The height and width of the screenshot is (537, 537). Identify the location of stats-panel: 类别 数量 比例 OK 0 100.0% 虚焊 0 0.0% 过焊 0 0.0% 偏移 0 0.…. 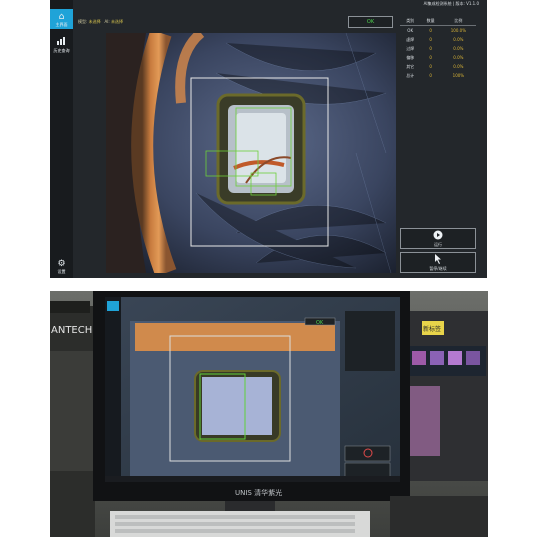
(438, 48).